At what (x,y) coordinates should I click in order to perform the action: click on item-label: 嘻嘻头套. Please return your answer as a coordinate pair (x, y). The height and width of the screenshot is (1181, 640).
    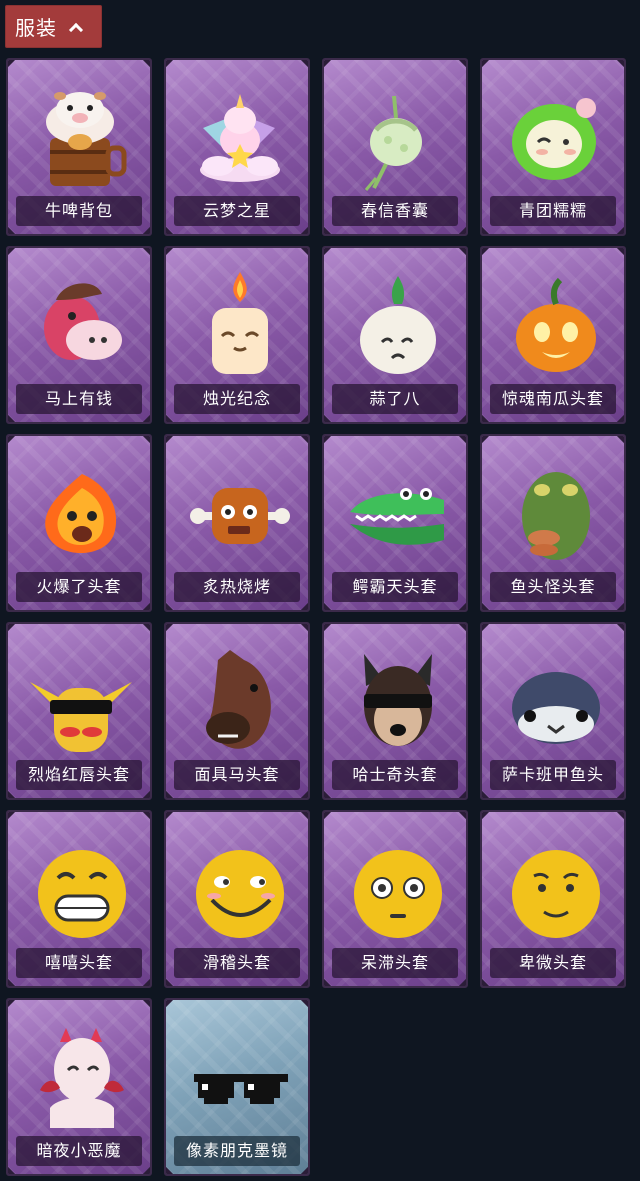
    Looking at the image, I should click on (79, 963).